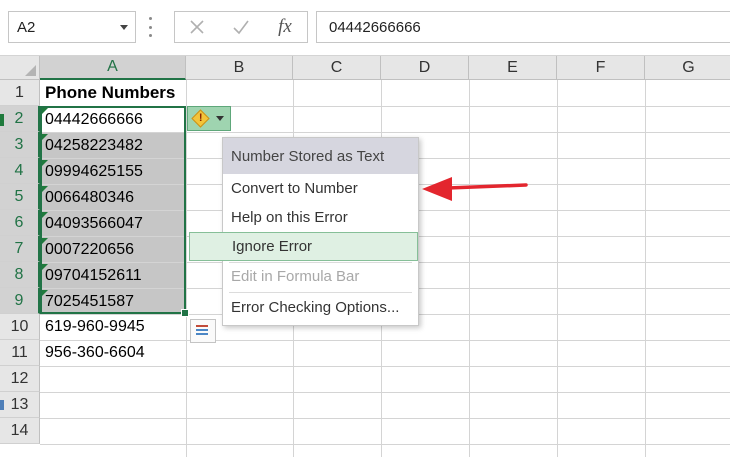 This screenshot has height=457, width=730. What do you see at coordinates (20, 405) in the screenshot?
I see `row-header-13: 13` at bounding box center [20, 405].